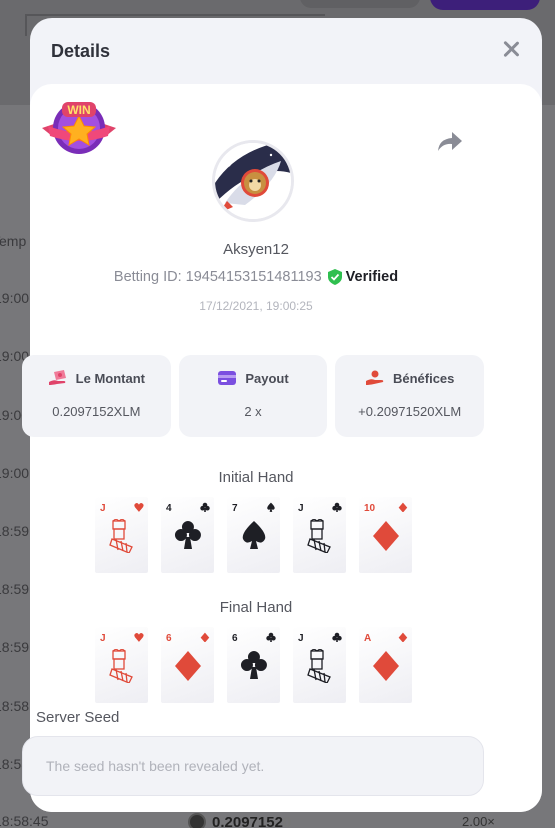 Image resolution: width=555 pixels, height=828 pixels. I want to click on stat-label-amount: Le Montant, so click(110, 378).